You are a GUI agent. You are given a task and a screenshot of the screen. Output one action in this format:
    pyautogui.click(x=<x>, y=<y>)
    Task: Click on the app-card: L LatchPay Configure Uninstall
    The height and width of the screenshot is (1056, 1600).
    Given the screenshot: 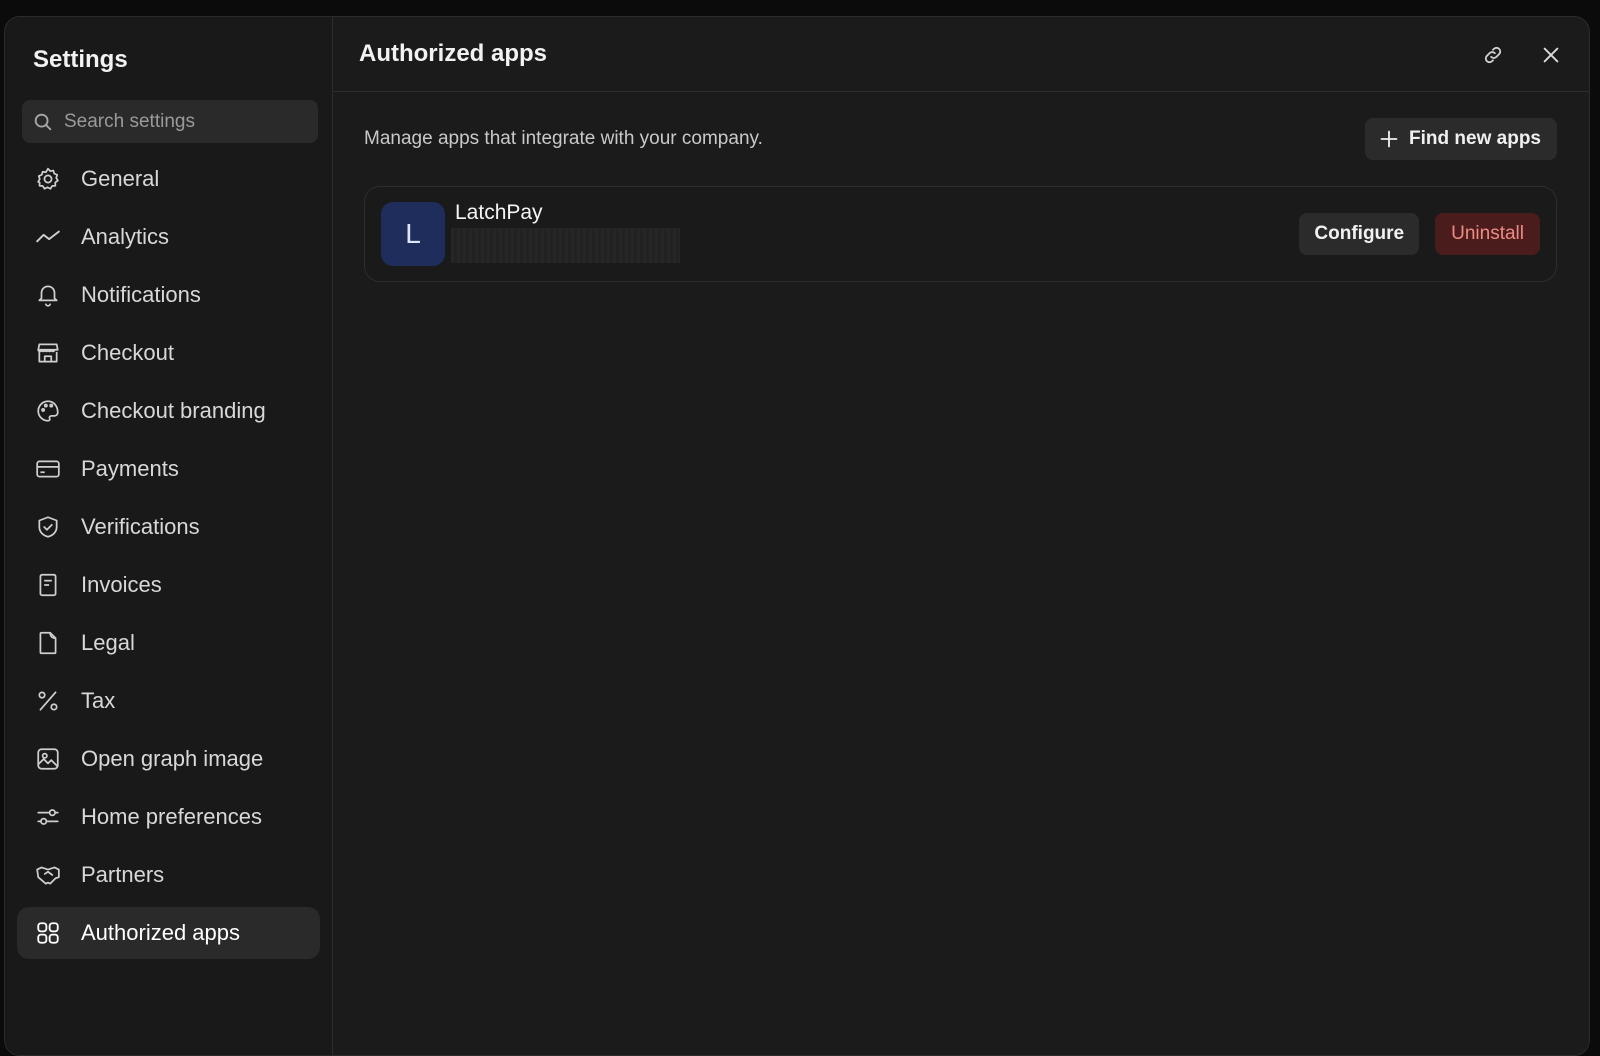 What is the action you would take?
    pyautogui.click(x=960, y=234)
    